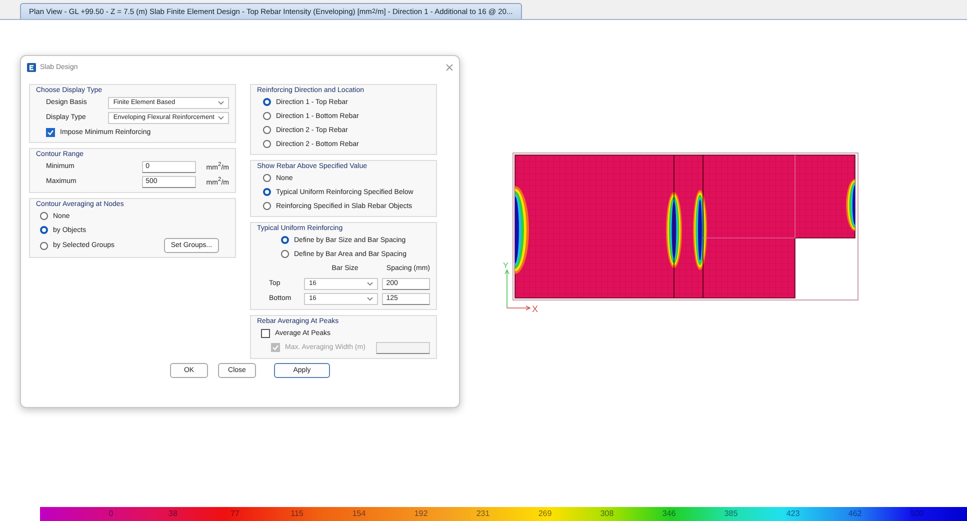 The width and height of the screenshot is (967, 521). What do you see at coordinates (731, 514) in the screenshot?
I see `legend-value: 385` at bounding box center [731, 514].